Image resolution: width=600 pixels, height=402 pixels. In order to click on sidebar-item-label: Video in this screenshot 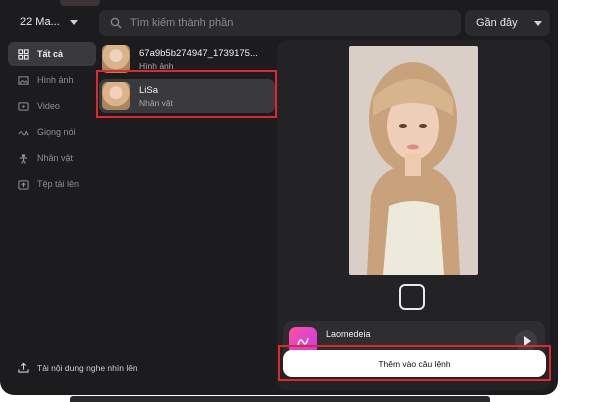, I will do `click(48, 106)`.